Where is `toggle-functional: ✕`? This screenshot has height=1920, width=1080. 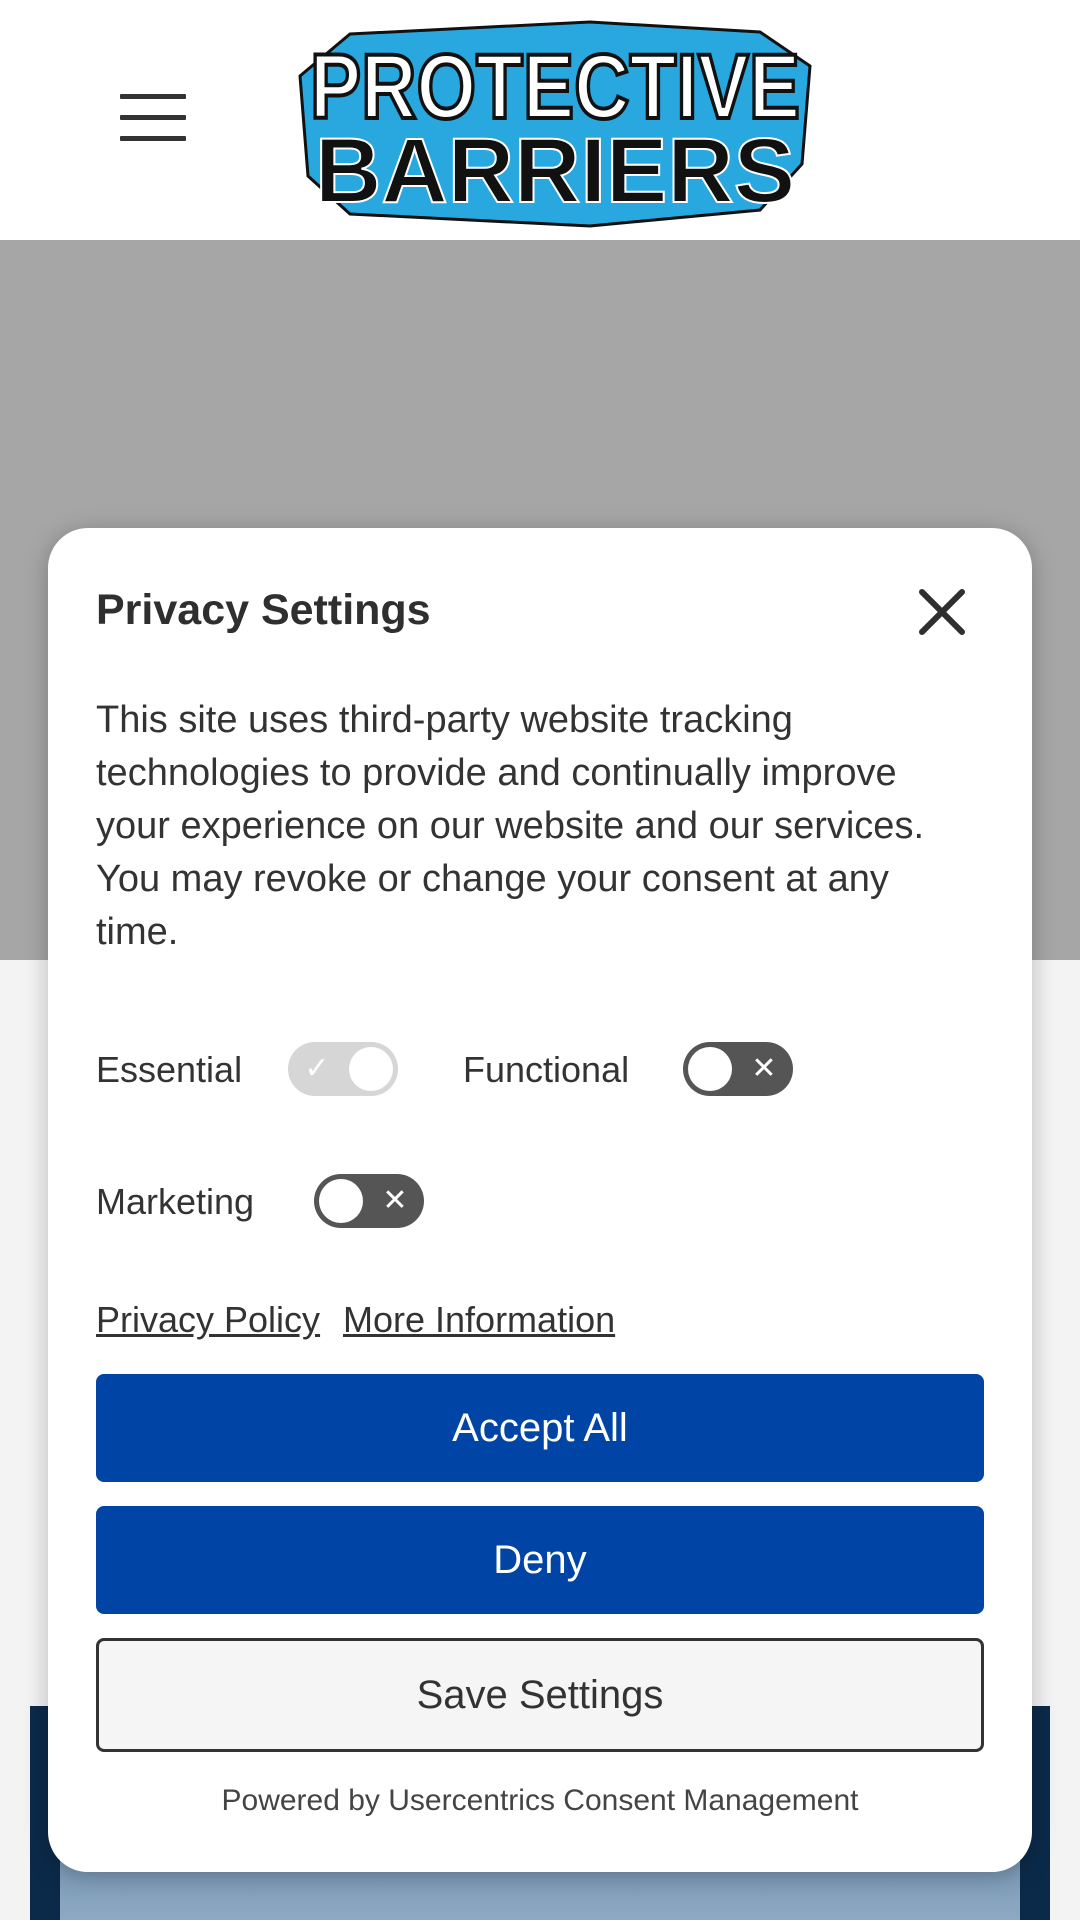 toggle-functional: ✕ is located at coordinates (738, 1069).